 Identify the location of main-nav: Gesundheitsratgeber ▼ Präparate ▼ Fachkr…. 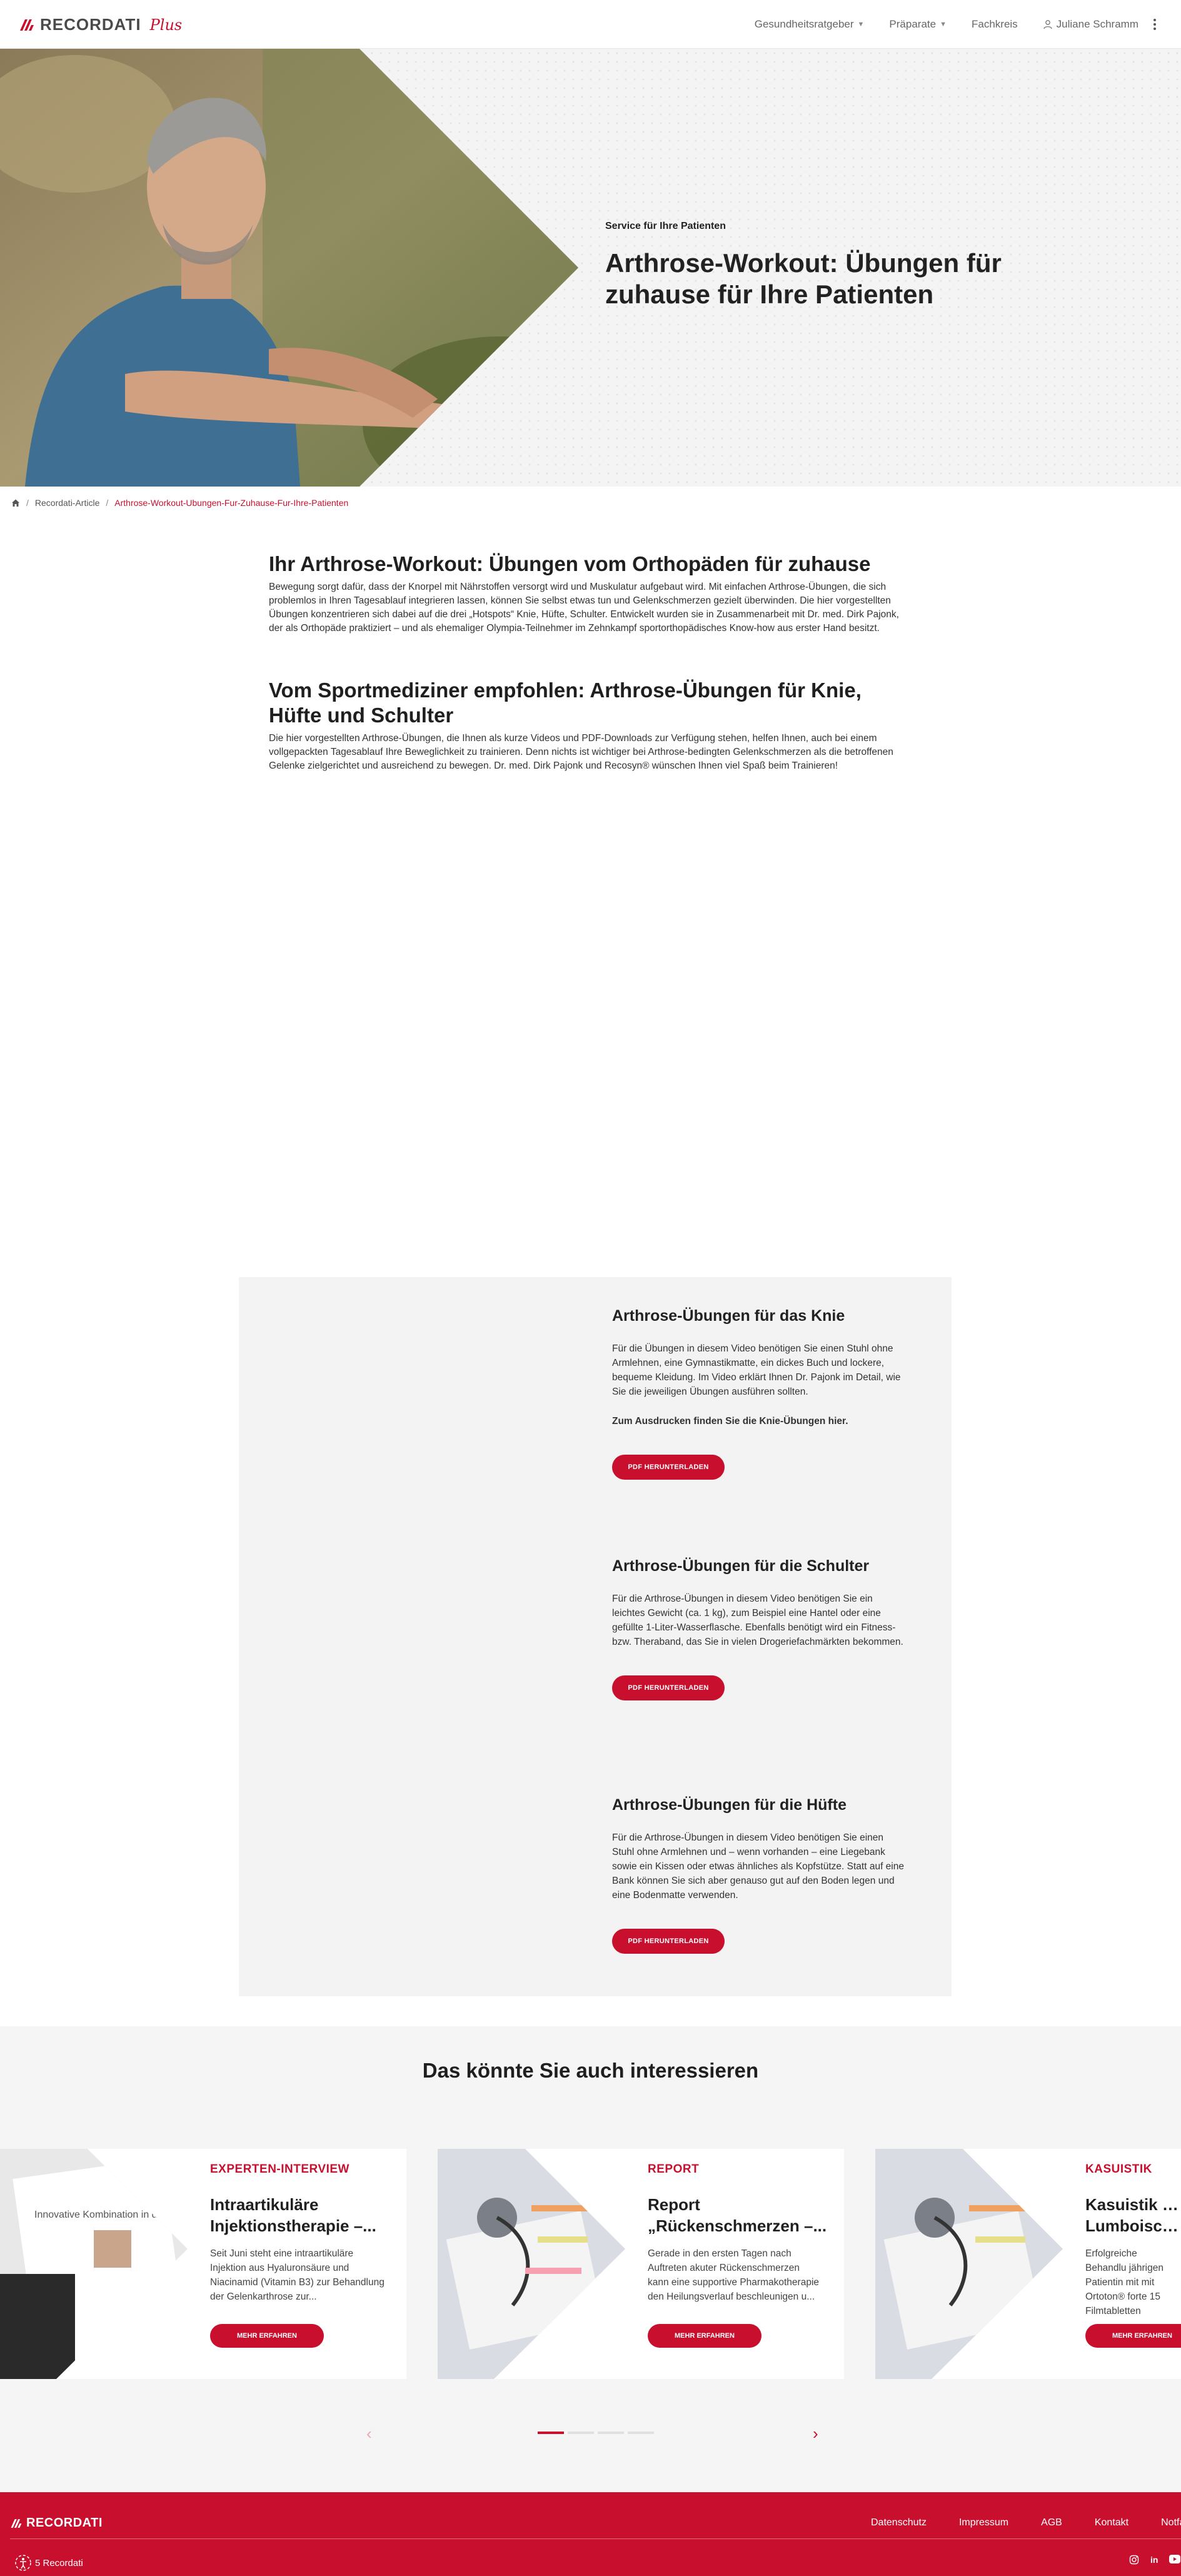
(956, 25).